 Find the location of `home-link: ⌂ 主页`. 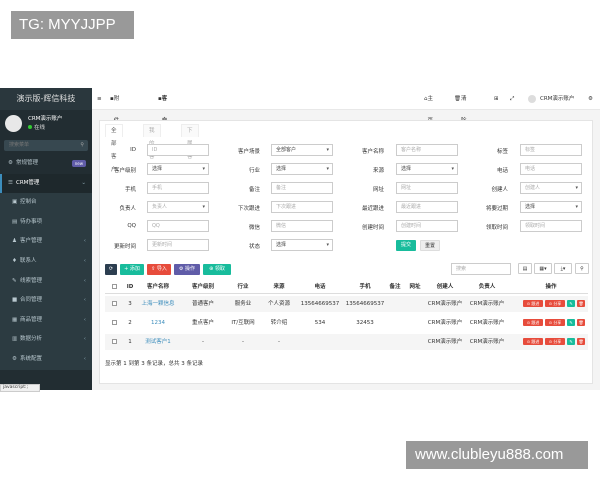

home-link: ⌂ 主页 is located at coordinates (428, 106).